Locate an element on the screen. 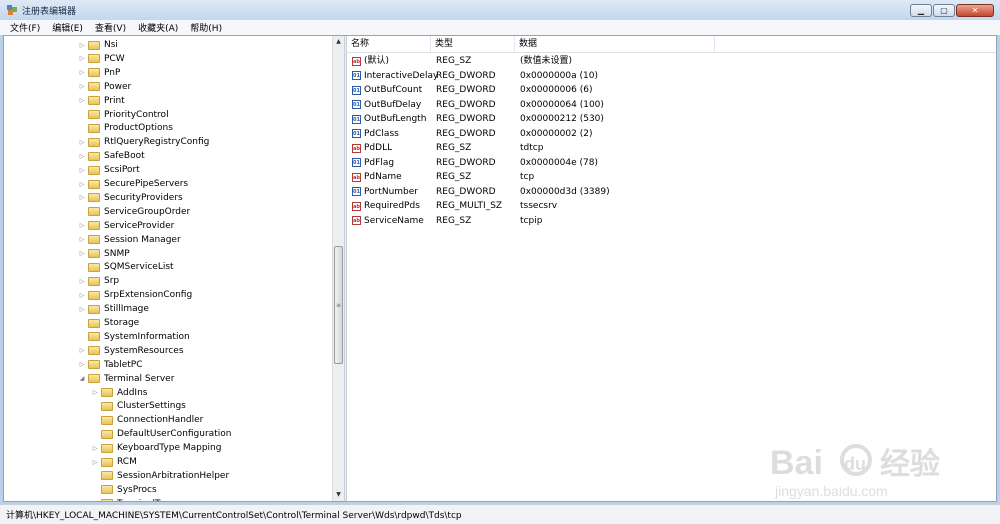 The width and height of the screenshot is (1000, 524). tree-item: SQMServiceList is located at coordinates (126, 267).